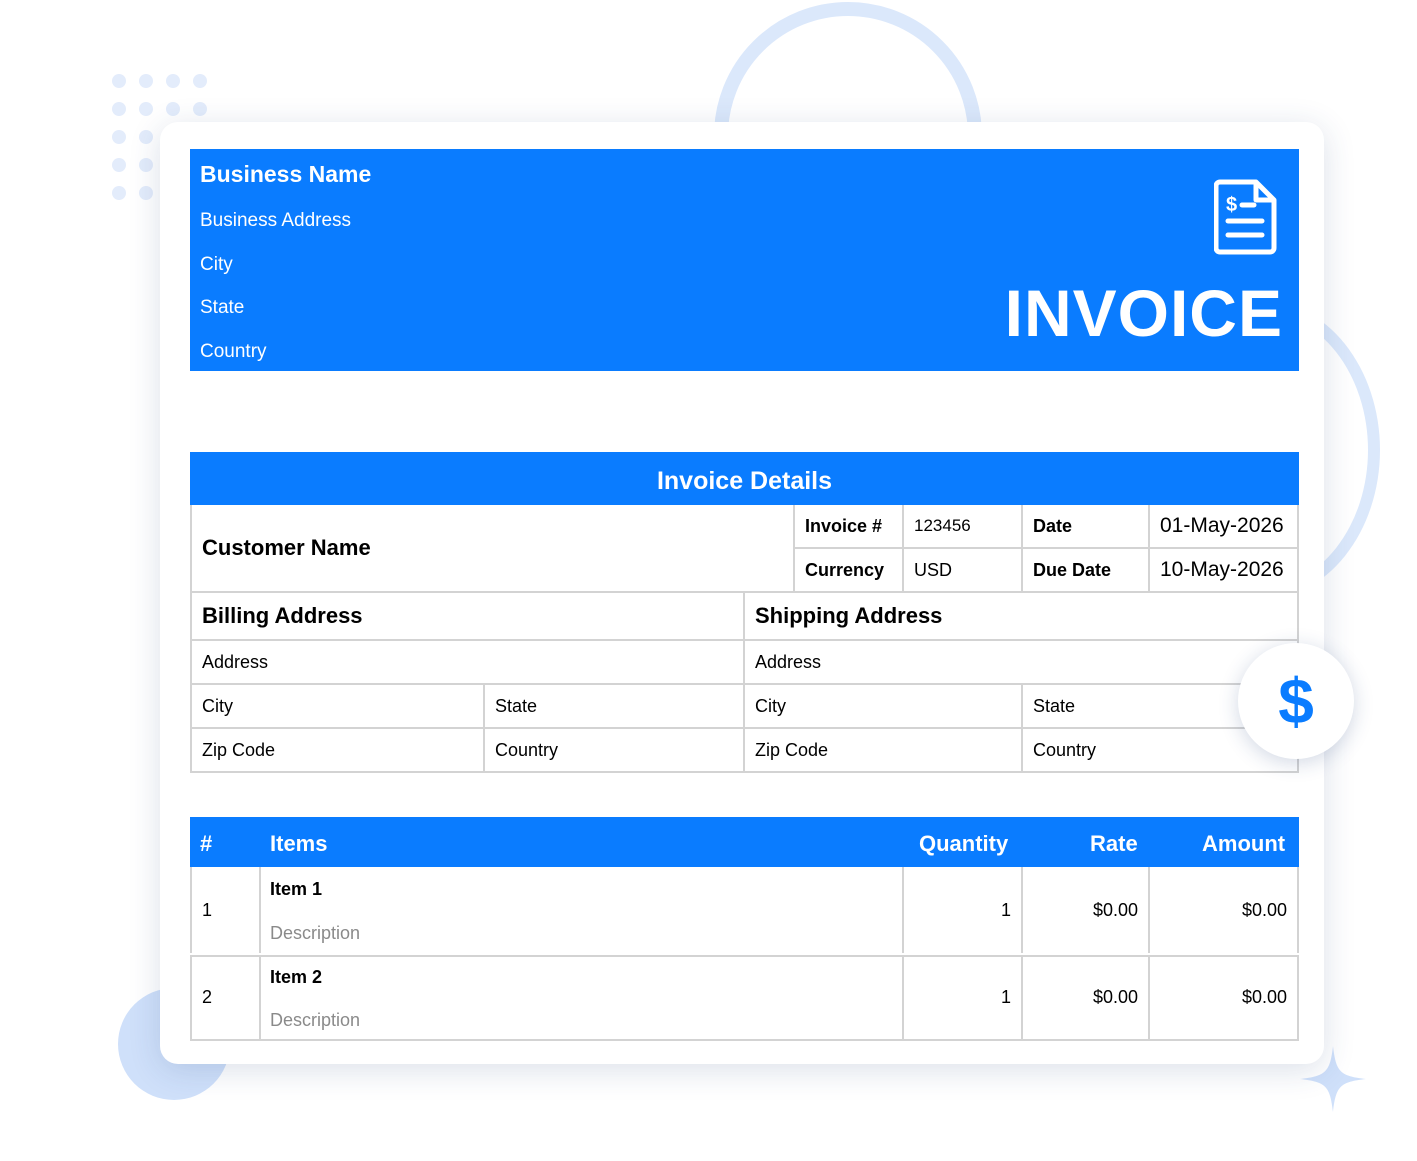 Image resolution: width=1417 pixels, height=1161 pixels. Describe the element at coordinates (582, 997) in the screenshot. I see `item-cell: Item 2 Description` at that location.